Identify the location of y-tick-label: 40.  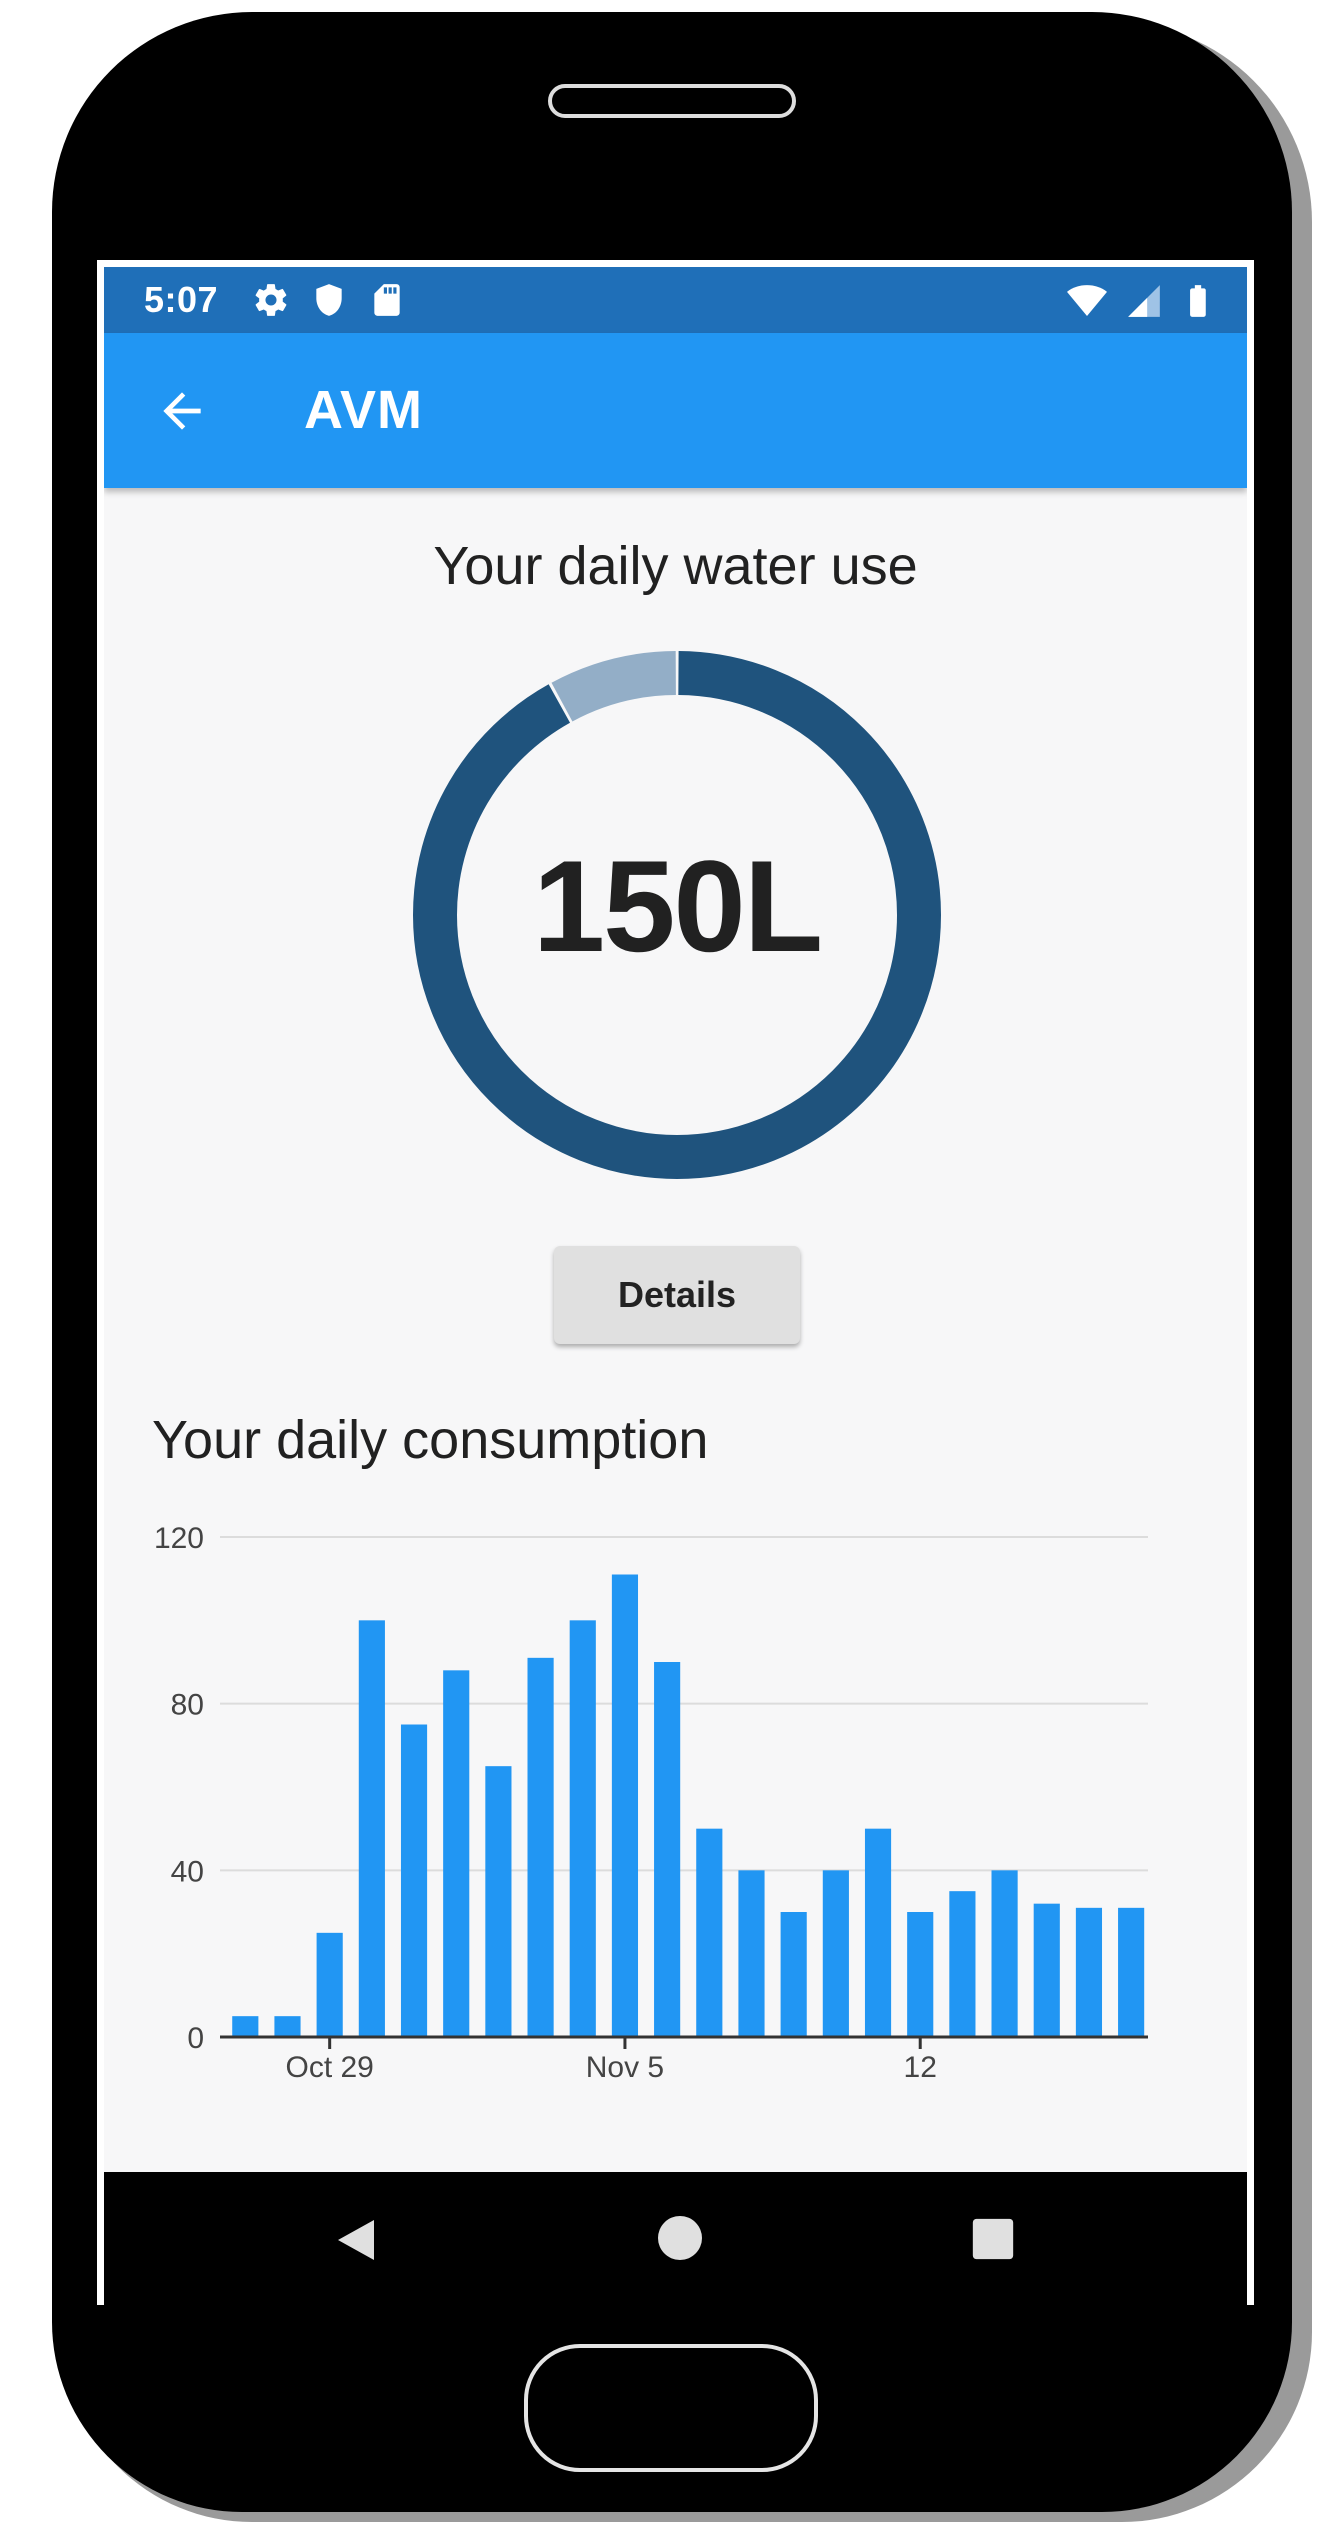
(187, 1871).